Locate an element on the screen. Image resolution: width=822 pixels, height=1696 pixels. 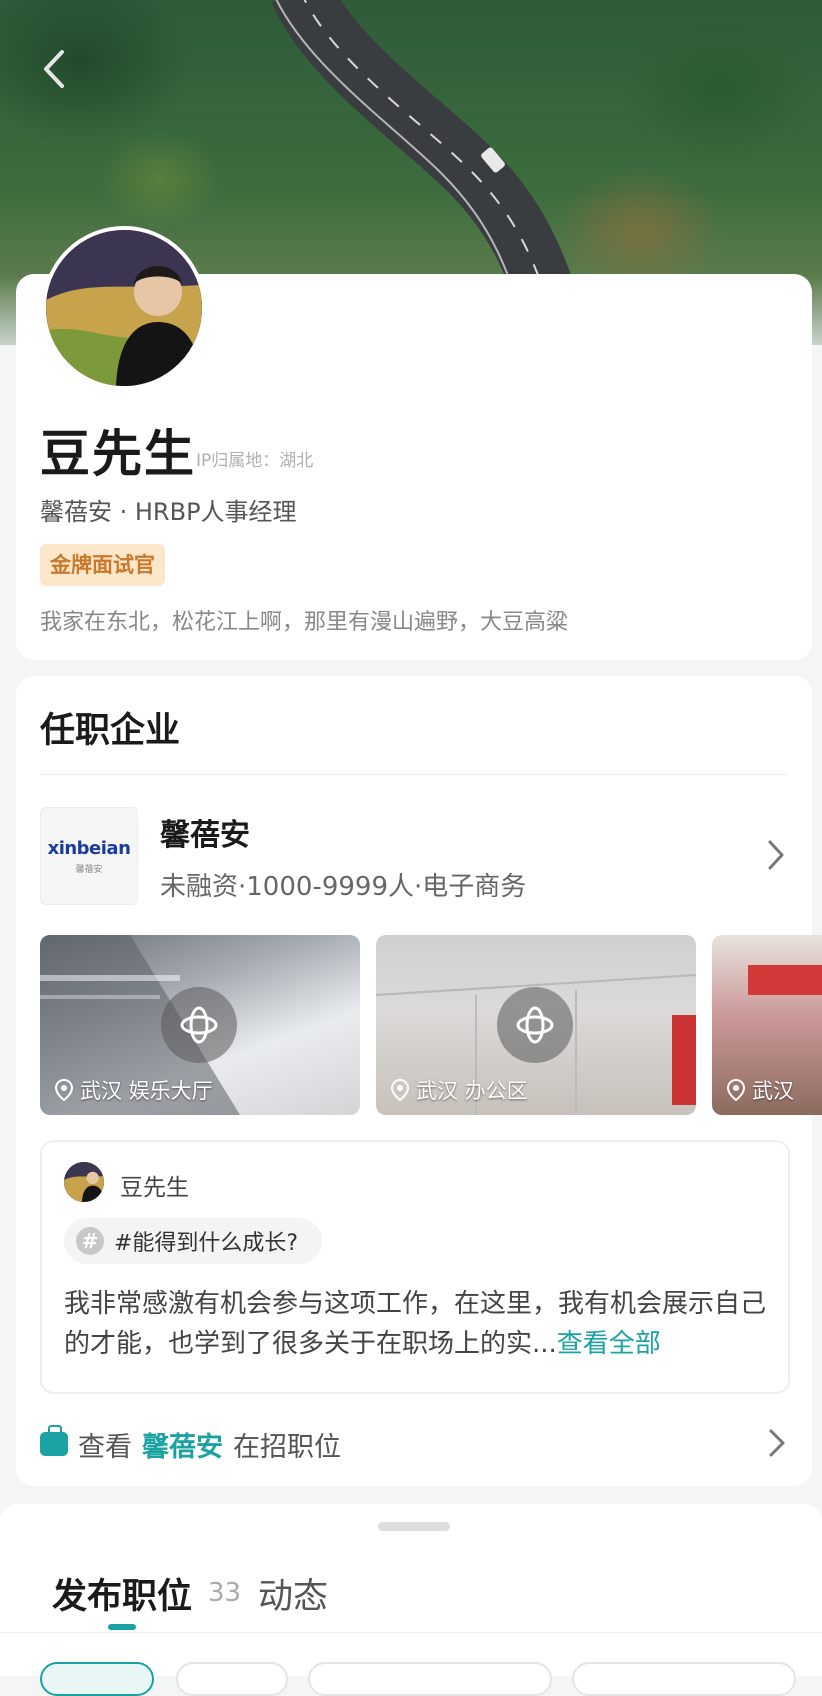
photo-location: 武汉 is located at coordinates (760, 1090).